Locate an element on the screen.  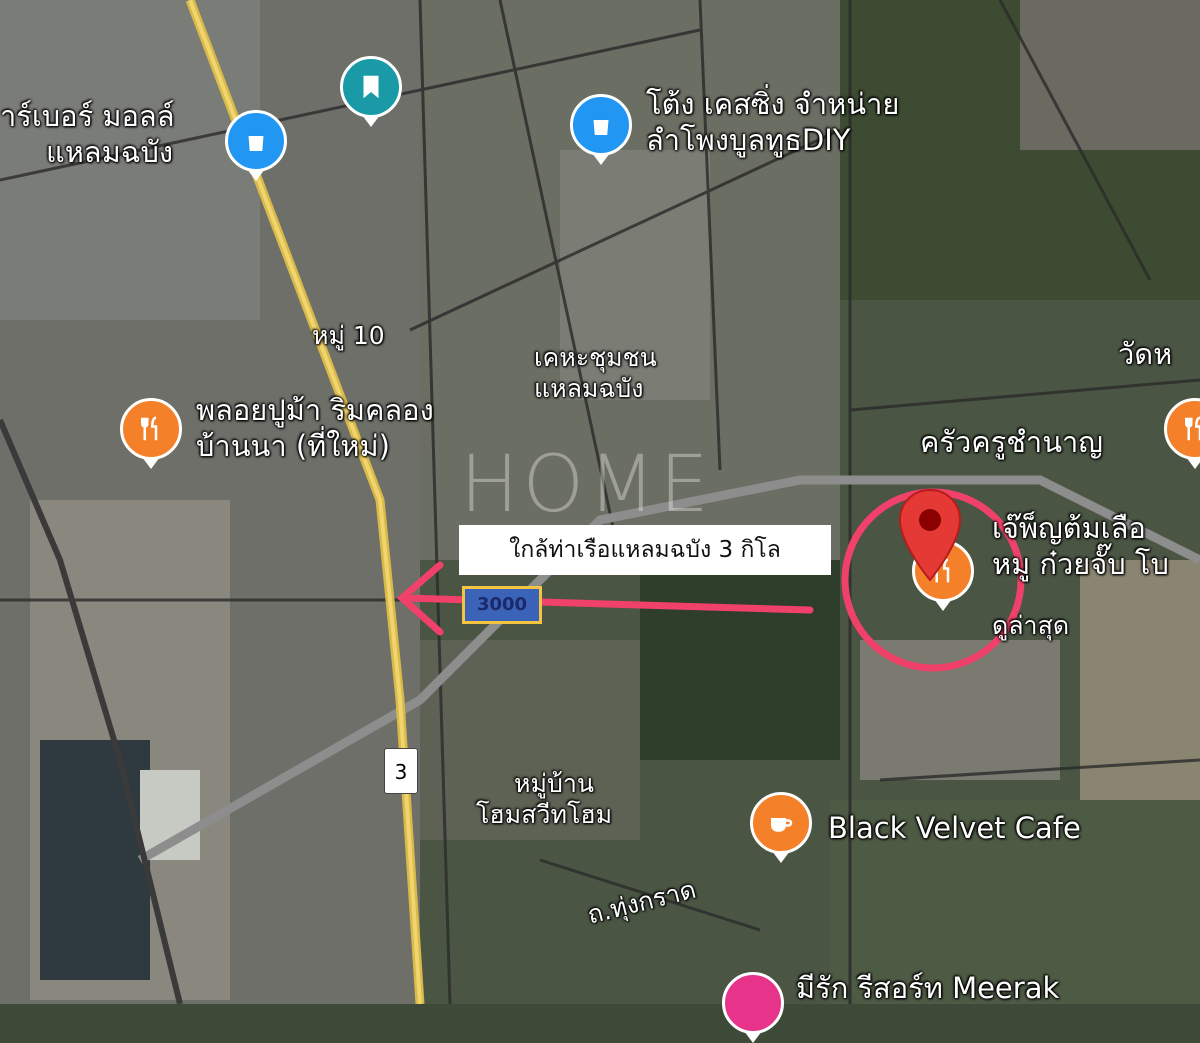
poi-label-krua-kru: ครัวครูชำนาญ is located at coordinates (1011, 442).